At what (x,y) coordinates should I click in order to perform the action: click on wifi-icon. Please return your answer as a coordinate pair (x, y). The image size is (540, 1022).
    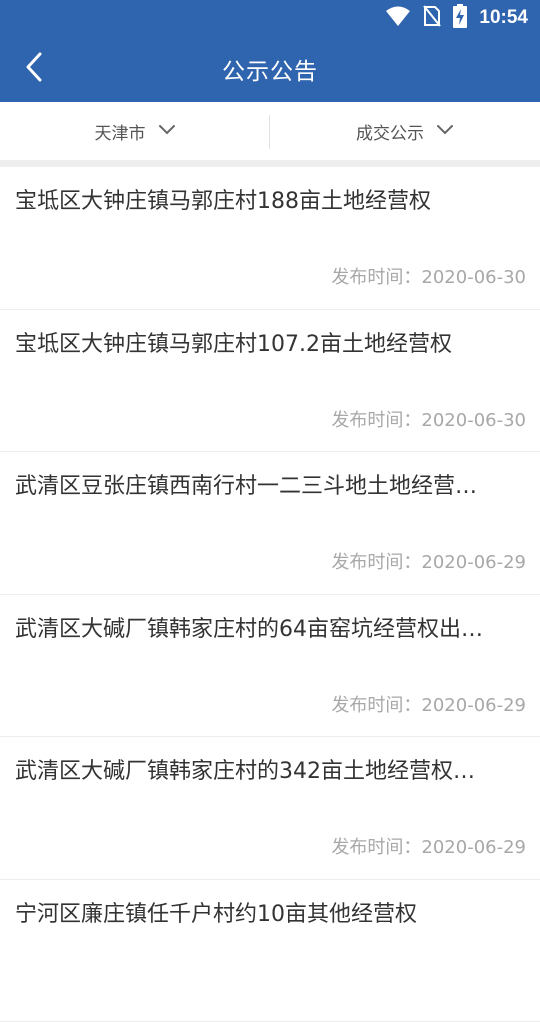
    Looking at the image, I should click on (398, 18).